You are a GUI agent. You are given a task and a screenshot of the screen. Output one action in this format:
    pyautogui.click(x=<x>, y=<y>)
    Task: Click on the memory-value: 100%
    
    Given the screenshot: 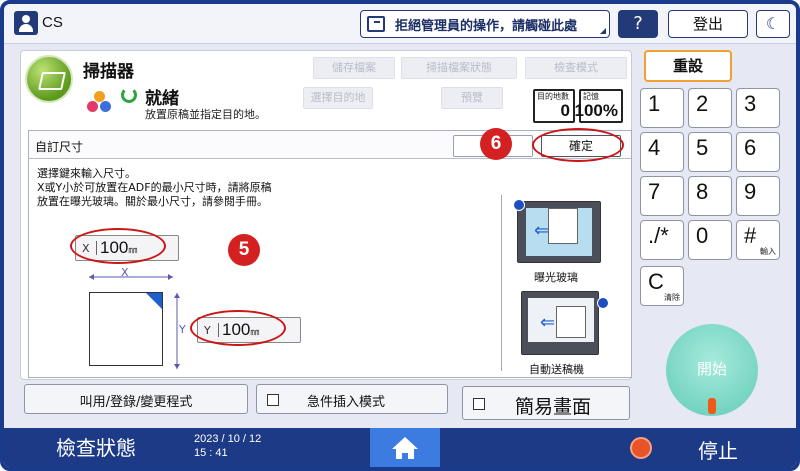 What is the action you would take?
    pyautogui.click(x=596, y=110)
    